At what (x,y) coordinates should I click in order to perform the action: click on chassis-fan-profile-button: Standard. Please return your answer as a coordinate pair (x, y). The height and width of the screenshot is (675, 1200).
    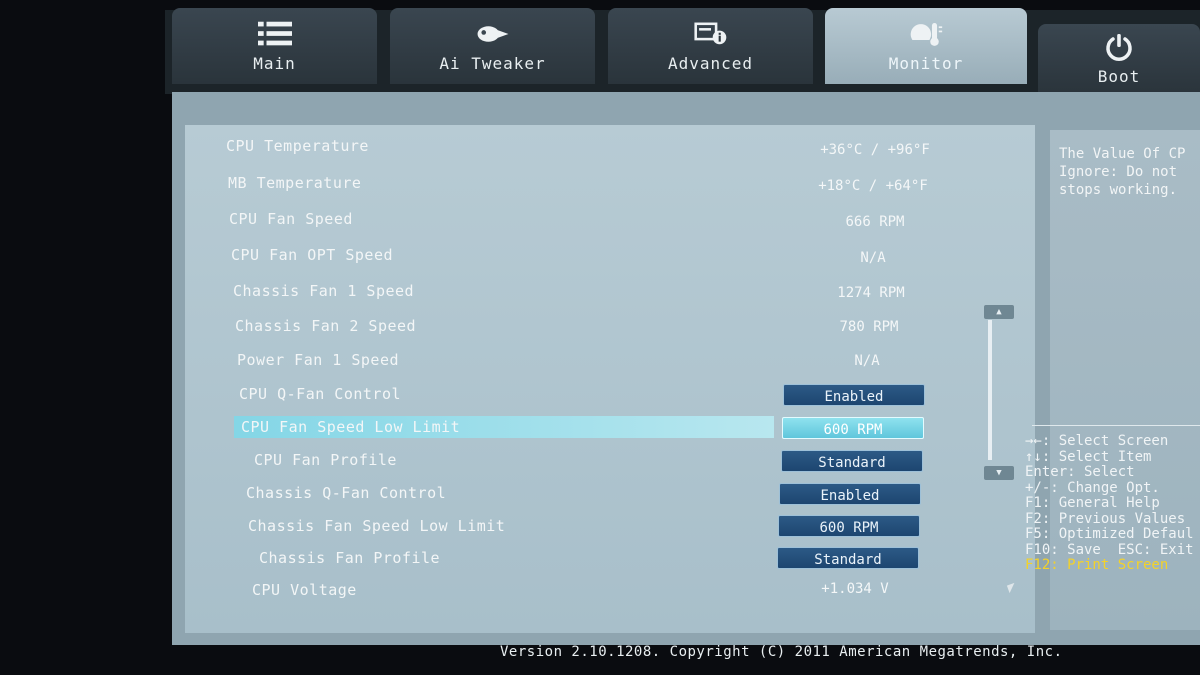
    Looking at the image, I should click on (848, 558).